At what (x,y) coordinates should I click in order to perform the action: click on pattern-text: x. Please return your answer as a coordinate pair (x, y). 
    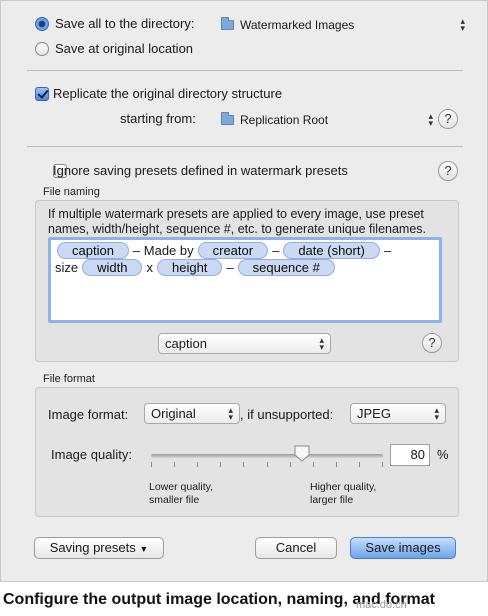
    Looking at the image, I should click on (149, 267).